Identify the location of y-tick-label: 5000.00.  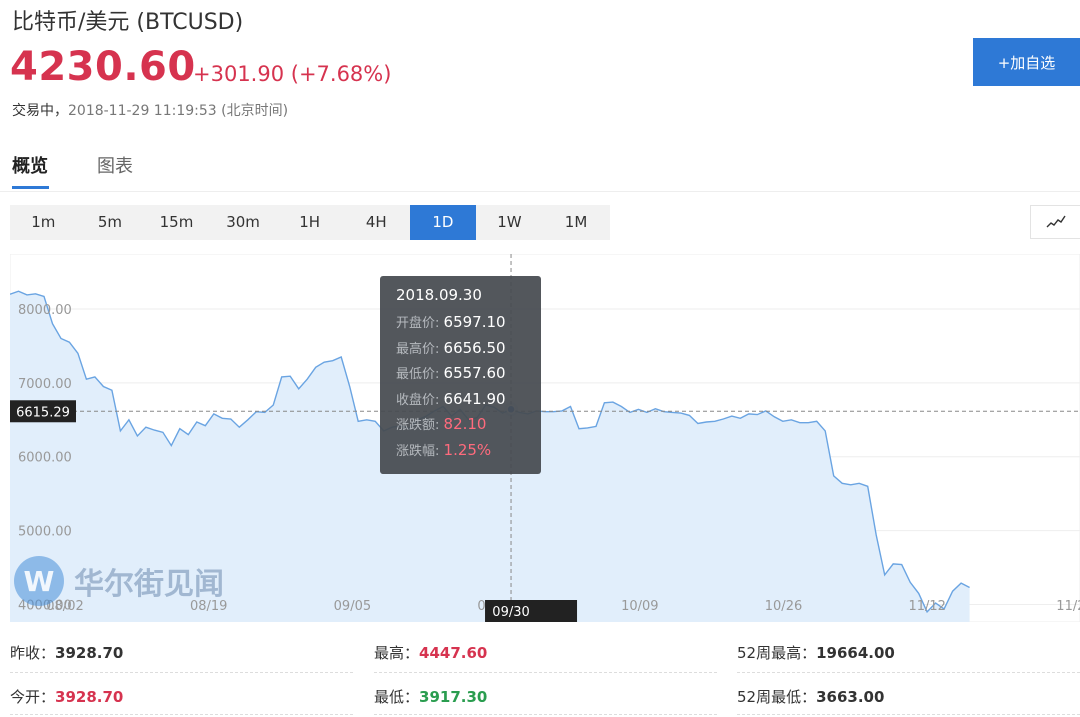
(45, 532).